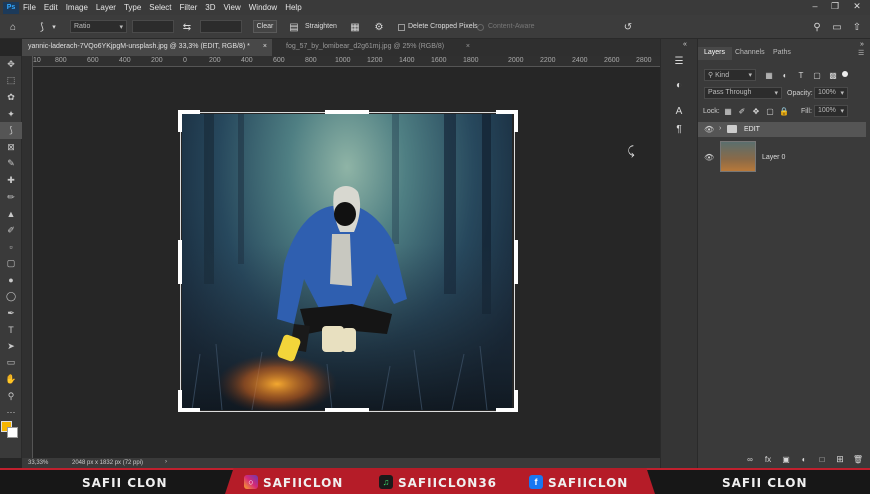 This screenshot has height=494, width=870. I want to click on collapse-icon: «, so click(685, 44).